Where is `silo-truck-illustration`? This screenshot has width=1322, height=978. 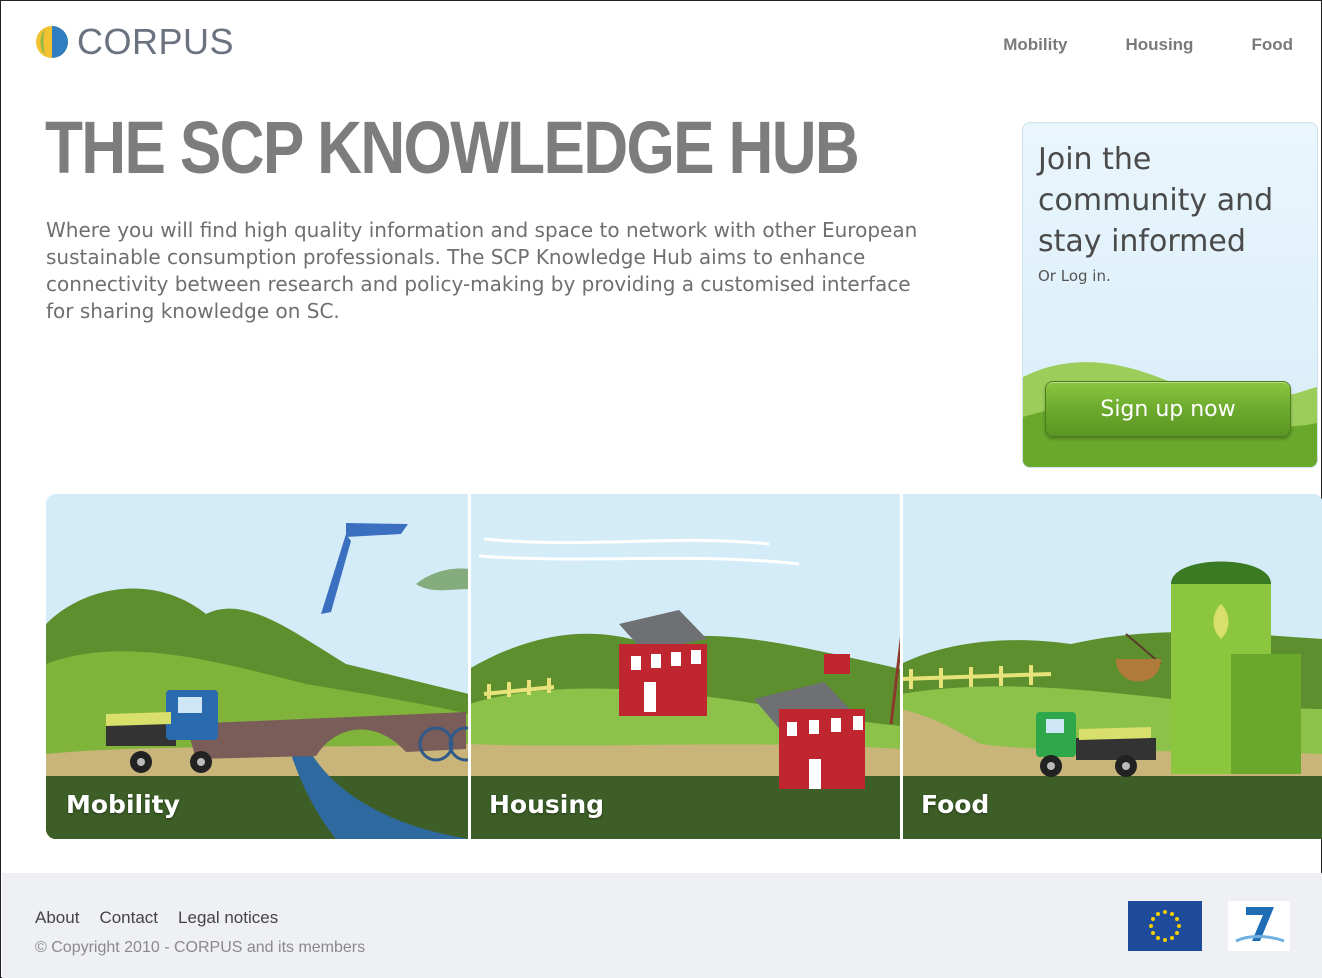 silo-truck-illustration is located at coordinates (1111, 666).